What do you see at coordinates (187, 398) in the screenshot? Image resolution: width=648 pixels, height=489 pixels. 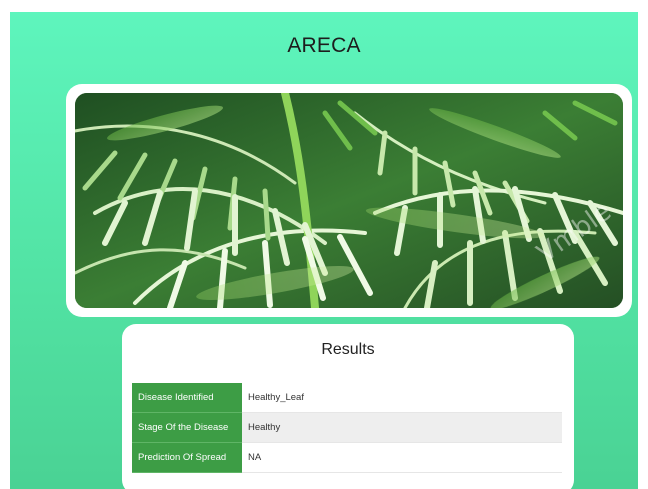 I see `disease-identified-label: Disease Identified` at bounding box center [187, 398].